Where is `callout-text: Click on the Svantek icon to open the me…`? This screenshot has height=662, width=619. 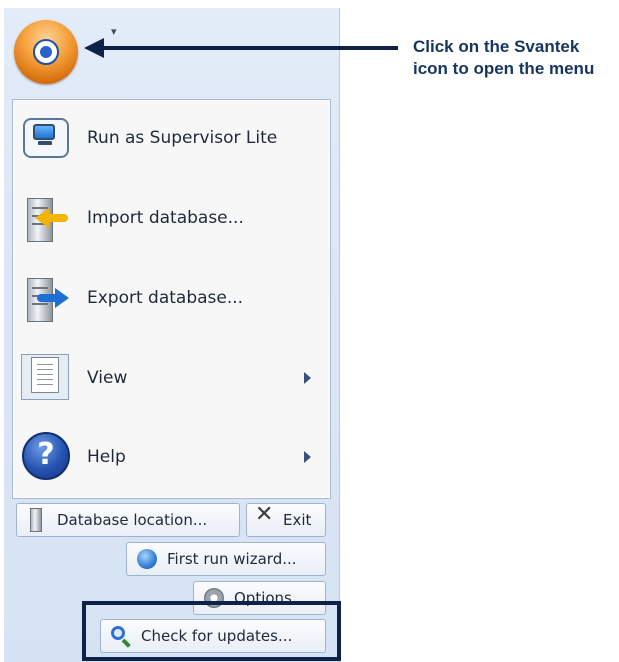 callout-text: Click on the Svantek icon to open the me… is located at coordinates (504, 57).